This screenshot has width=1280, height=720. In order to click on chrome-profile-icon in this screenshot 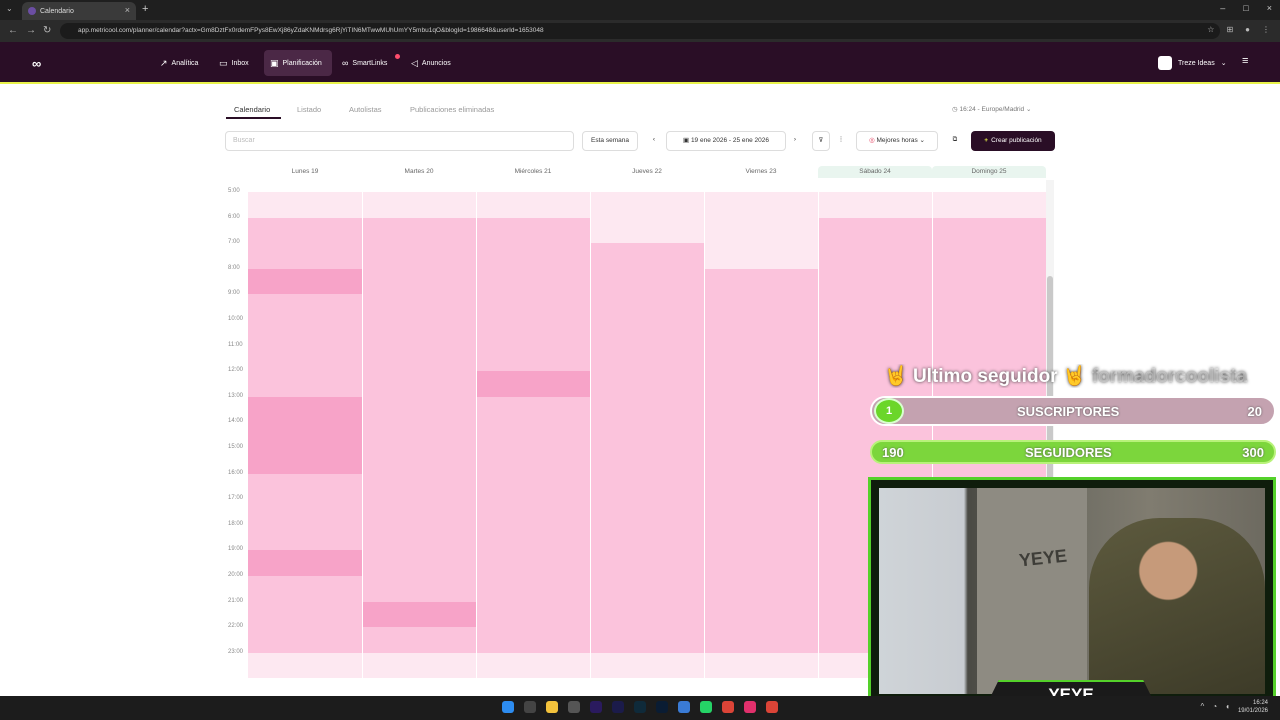, I will do `click(772, 707)`.